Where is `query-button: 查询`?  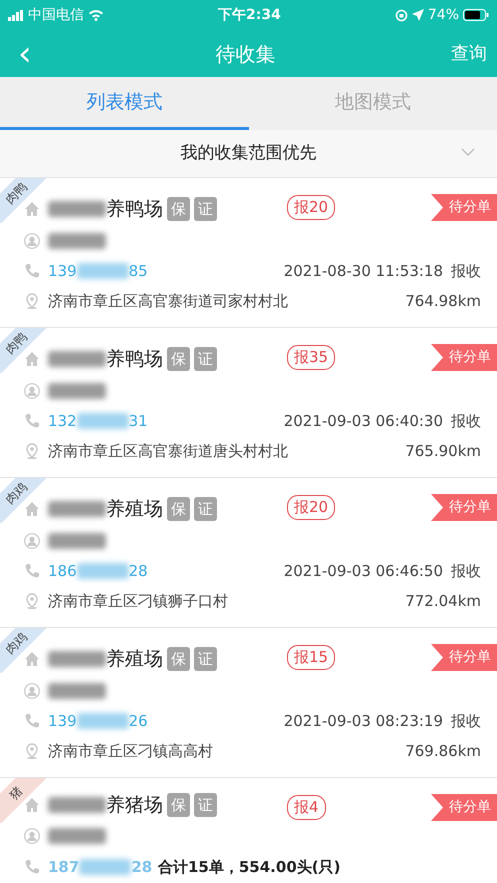
query-button: 查询 is located at coordinates (468, 53).